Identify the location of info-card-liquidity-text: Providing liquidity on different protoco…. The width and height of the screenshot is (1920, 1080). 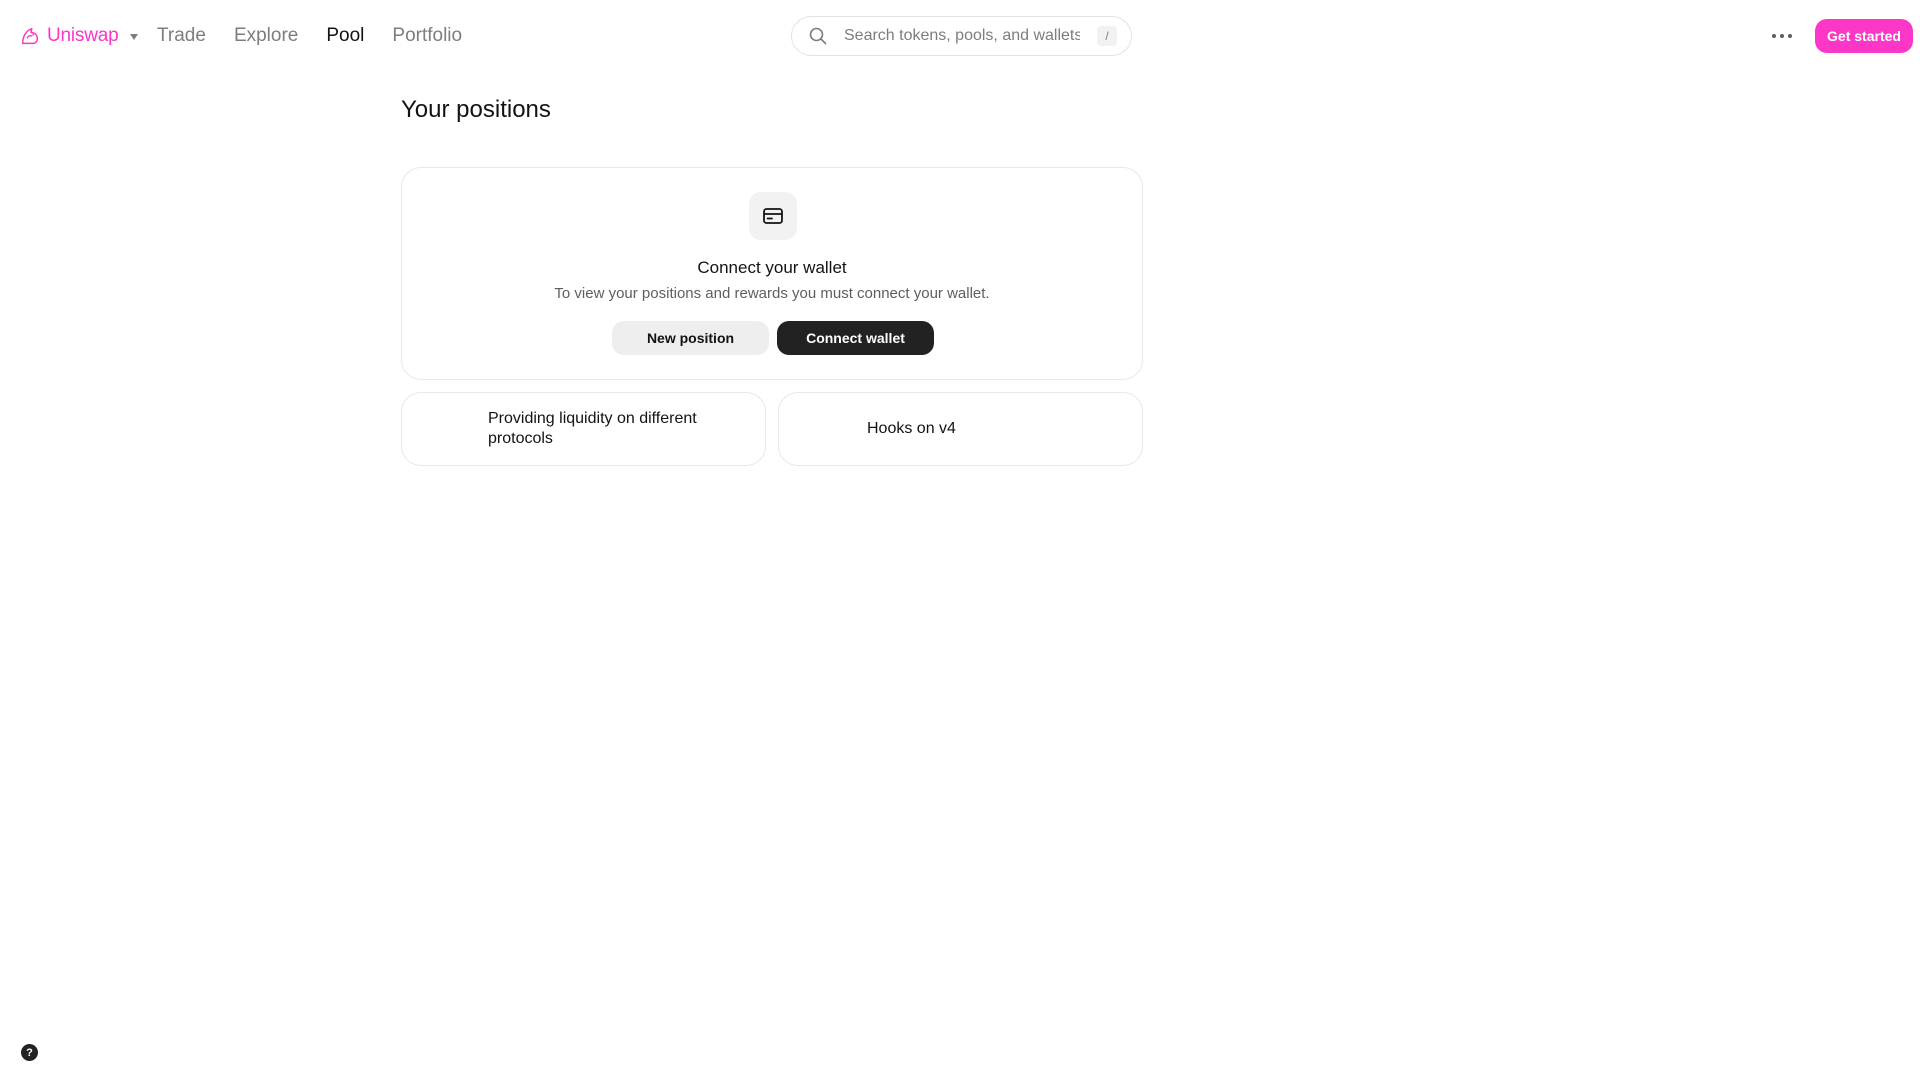
(592, 428).